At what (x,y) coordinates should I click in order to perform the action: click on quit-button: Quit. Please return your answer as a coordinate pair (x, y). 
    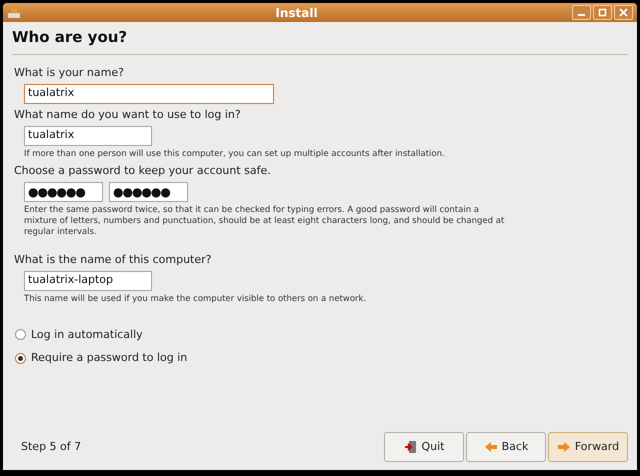
    Looking at the image, I should click on (424, 447).